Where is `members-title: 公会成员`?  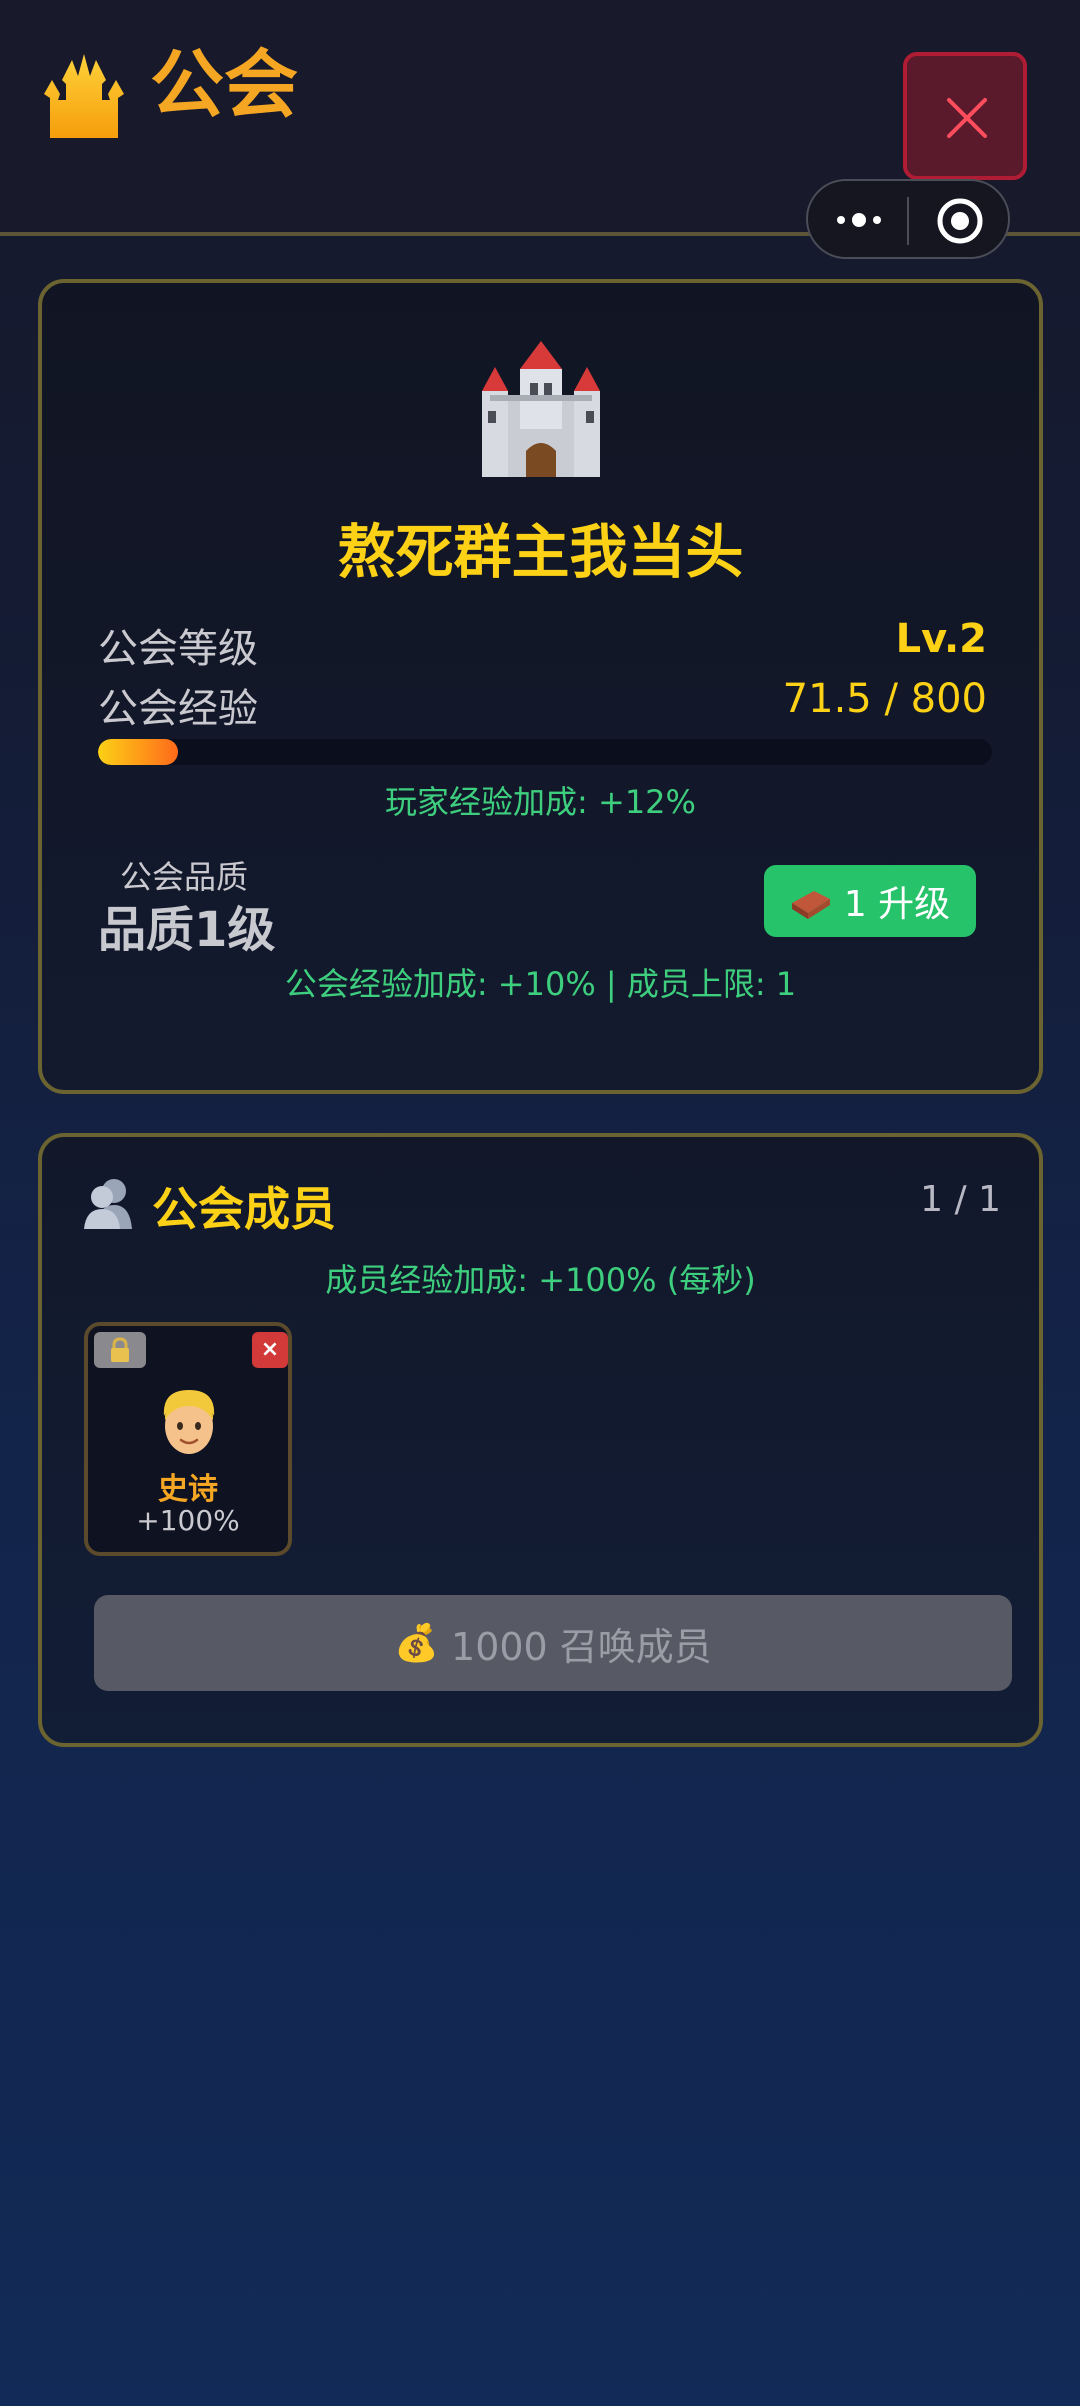
members-title: 公会成员 is located at coordinates (244, 1209).